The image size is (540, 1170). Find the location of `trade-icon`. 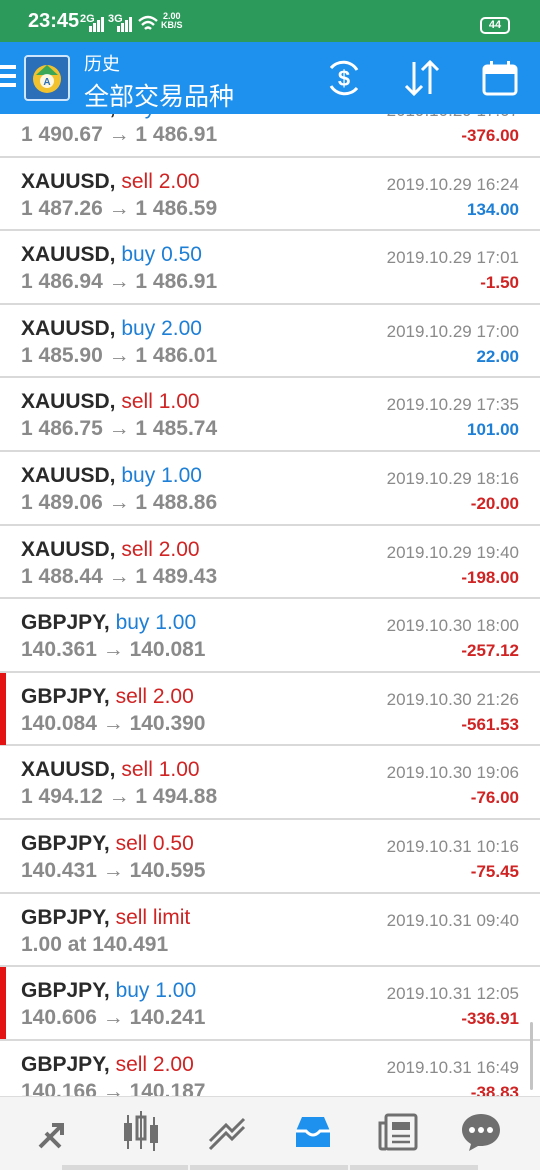

trade-icon is located at coordinates (227, 1132).